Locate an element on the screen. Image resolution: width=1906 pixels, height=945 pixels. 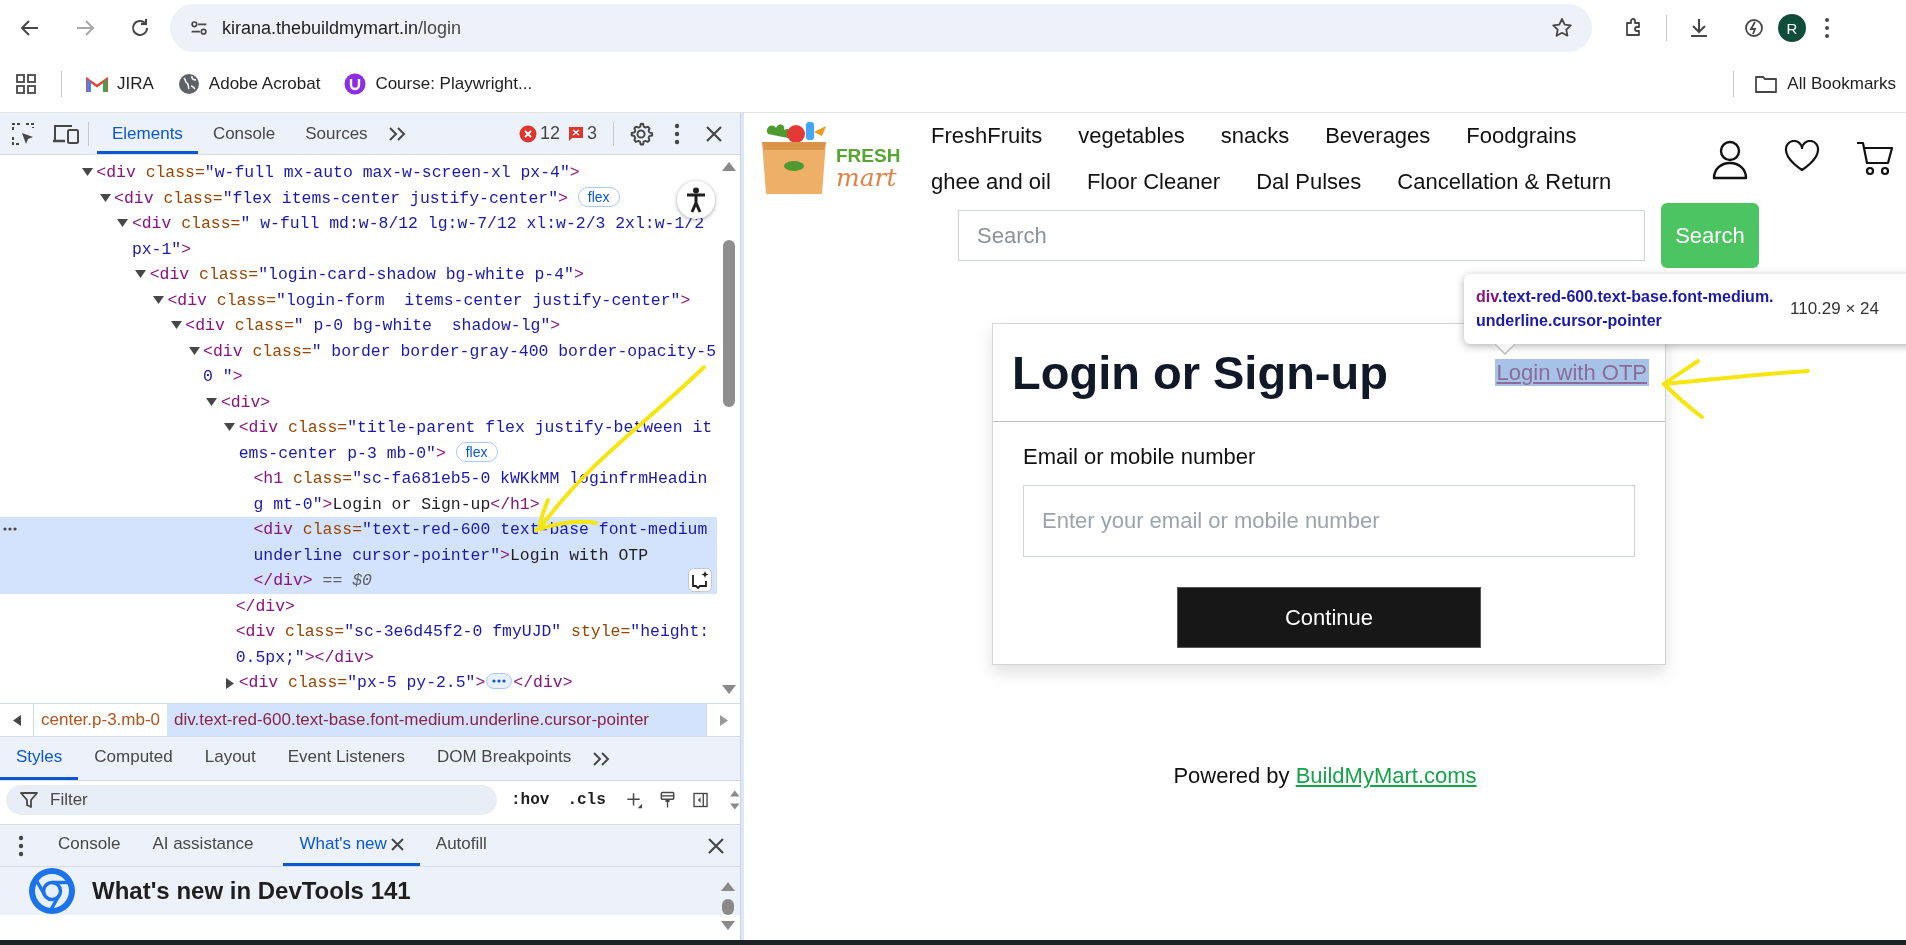
accessibility-icon is located at coordinates (696, 200).